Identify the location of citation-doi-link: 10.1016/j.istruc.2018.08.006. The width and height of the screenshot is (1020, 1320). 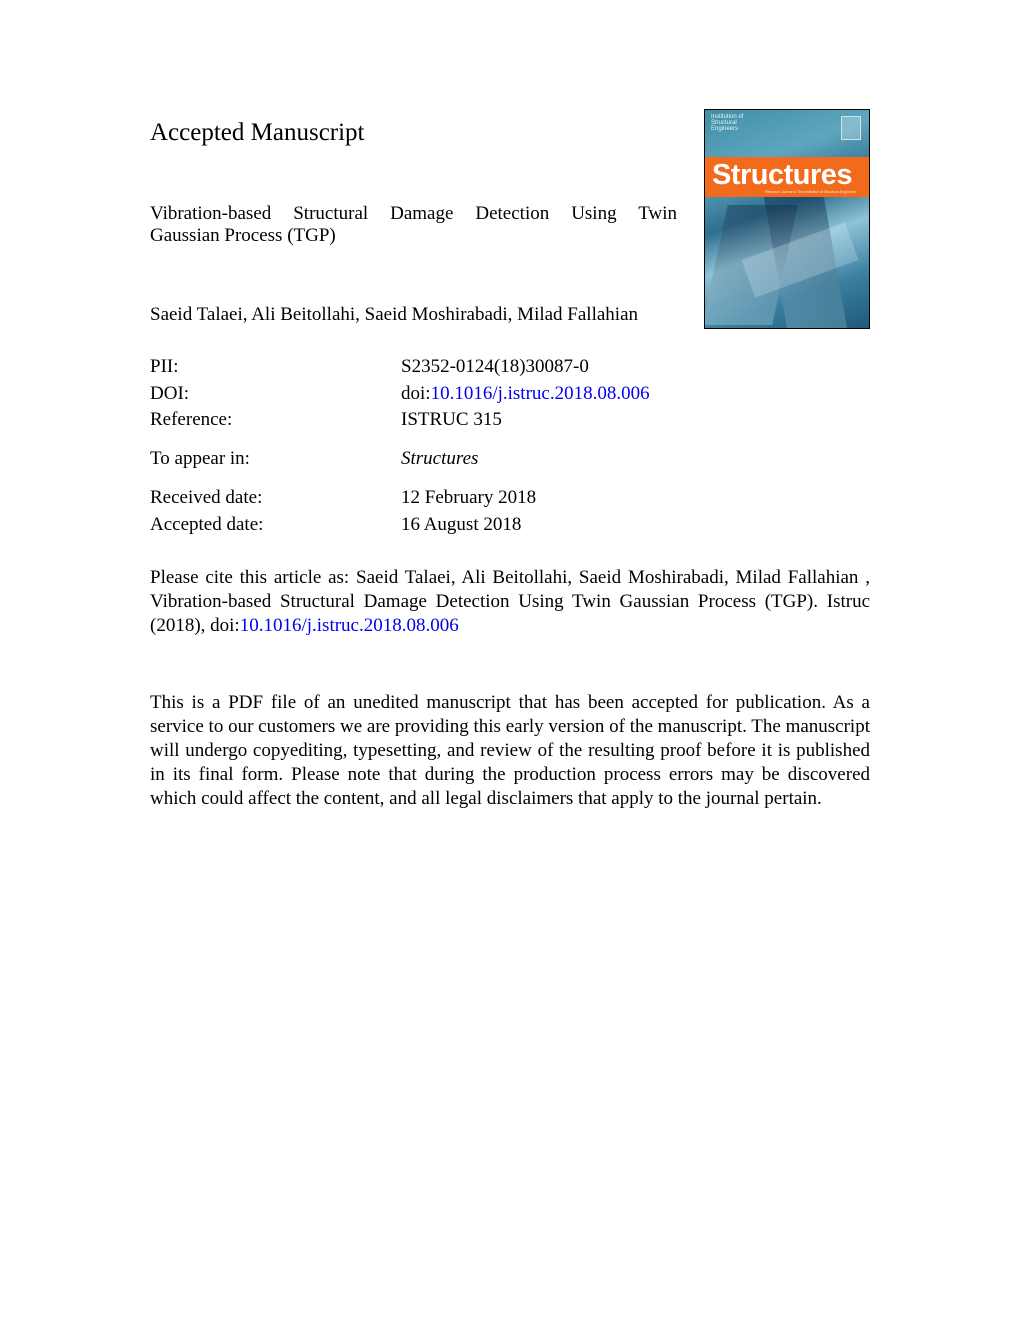
(349, 625).